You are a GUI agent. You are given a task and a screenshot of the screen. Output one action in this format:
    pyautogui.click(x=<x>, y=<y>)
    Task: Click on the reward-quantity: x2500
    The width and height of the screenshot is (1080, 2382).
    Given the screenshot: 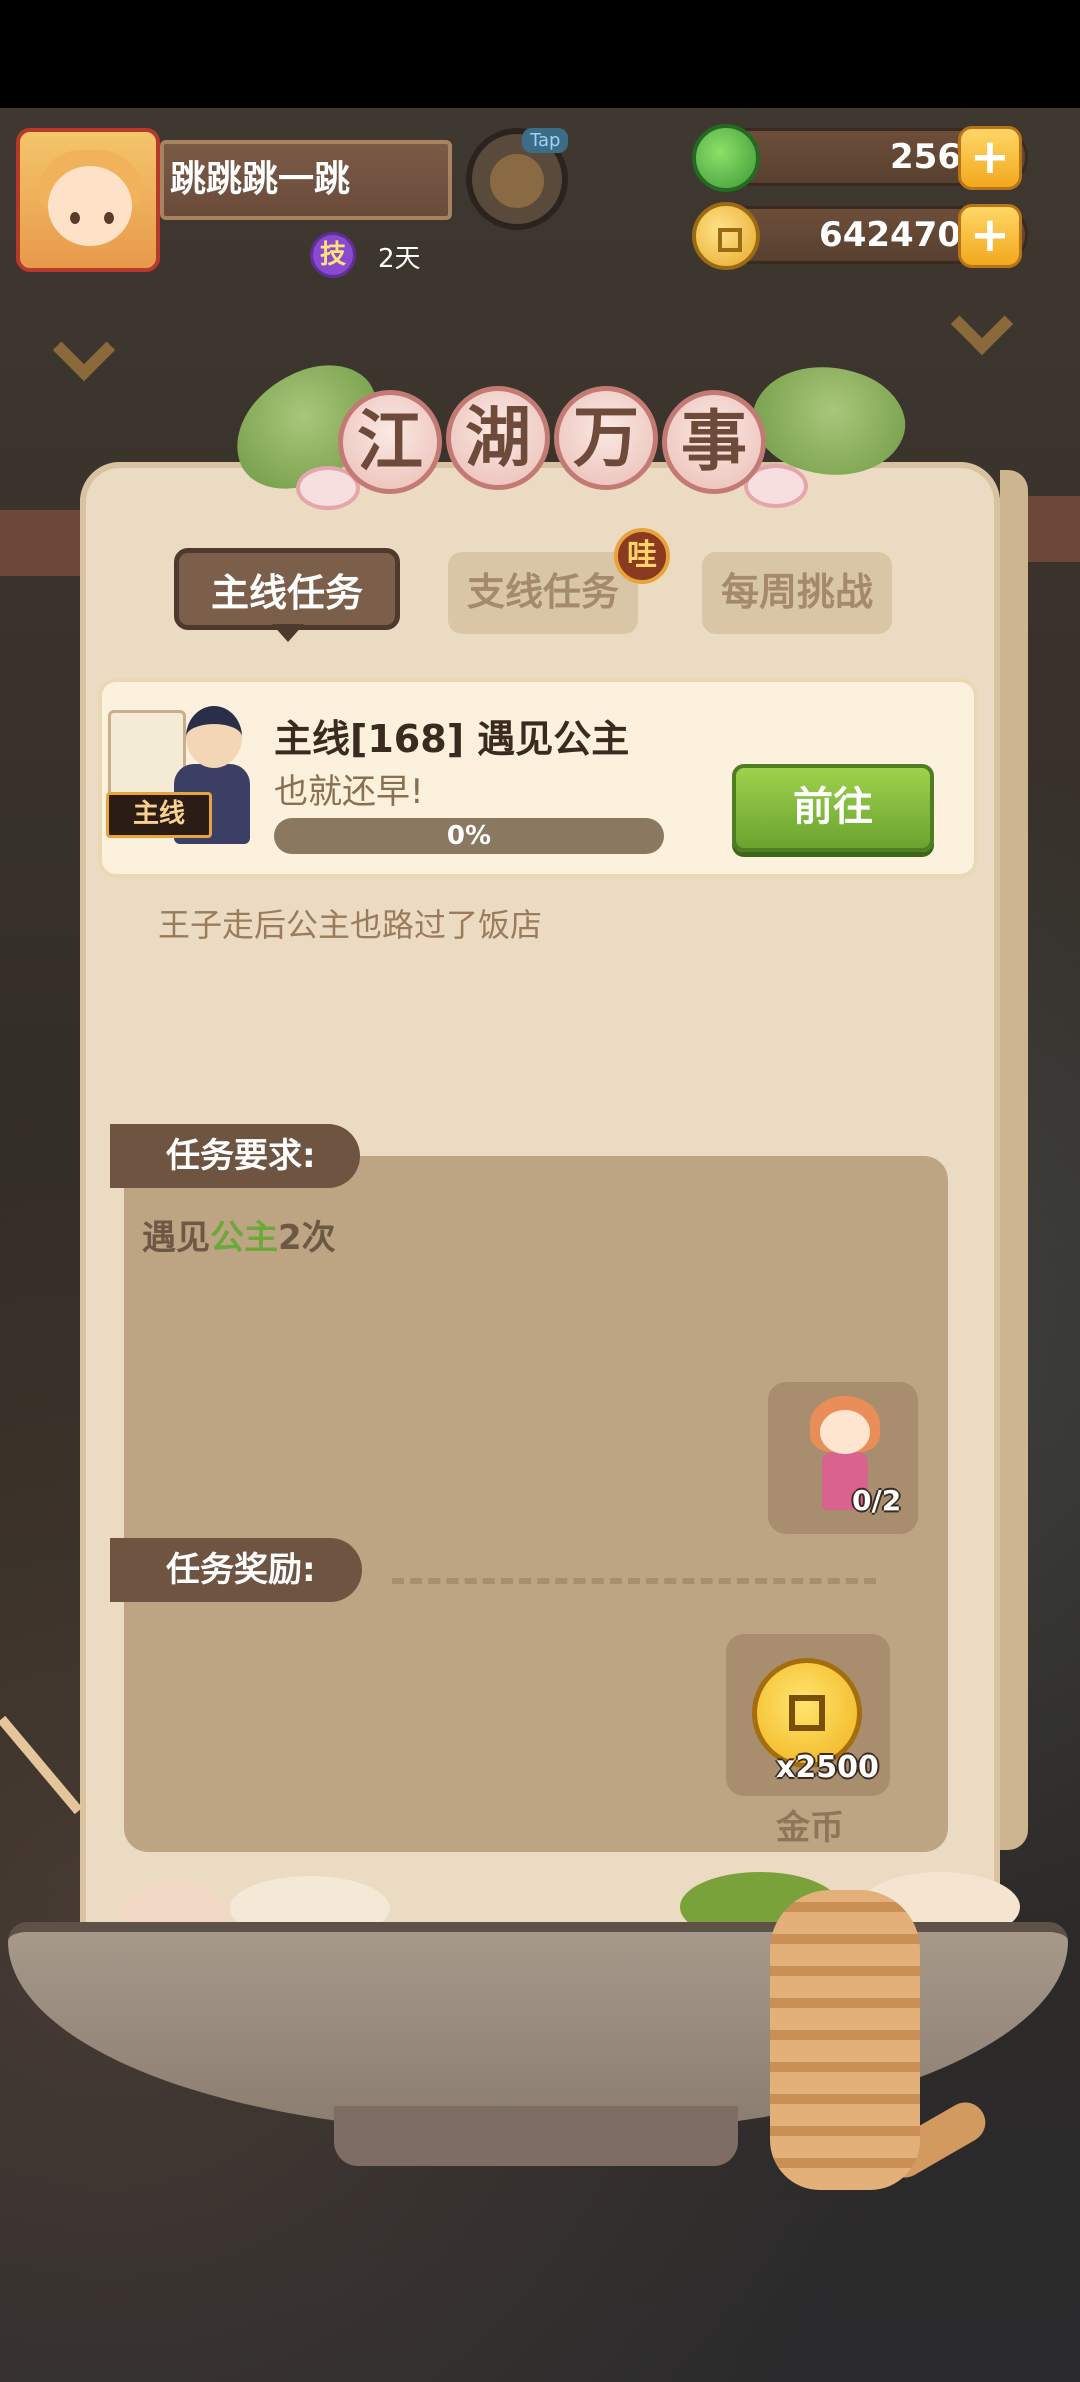 What is the action you would take?
    pyautogui.click(x=827, y=1767)
    